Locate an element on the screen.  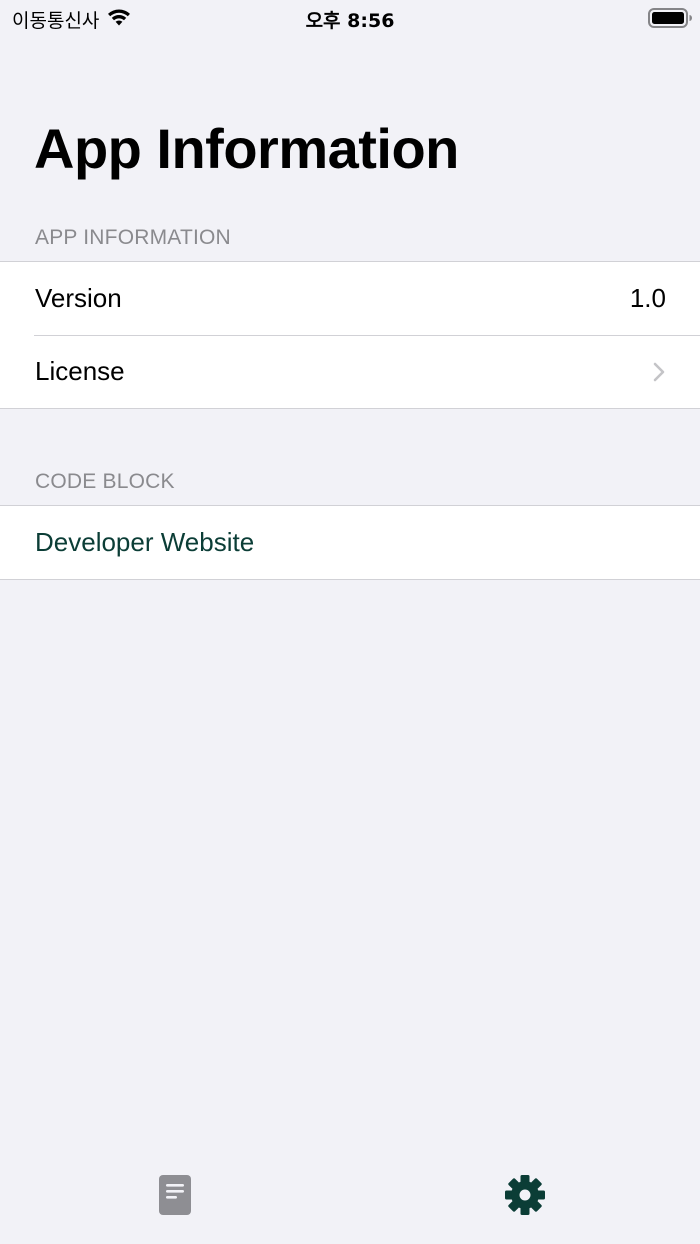
version-row: Version 1.0 is located at coordinates (350, 298).